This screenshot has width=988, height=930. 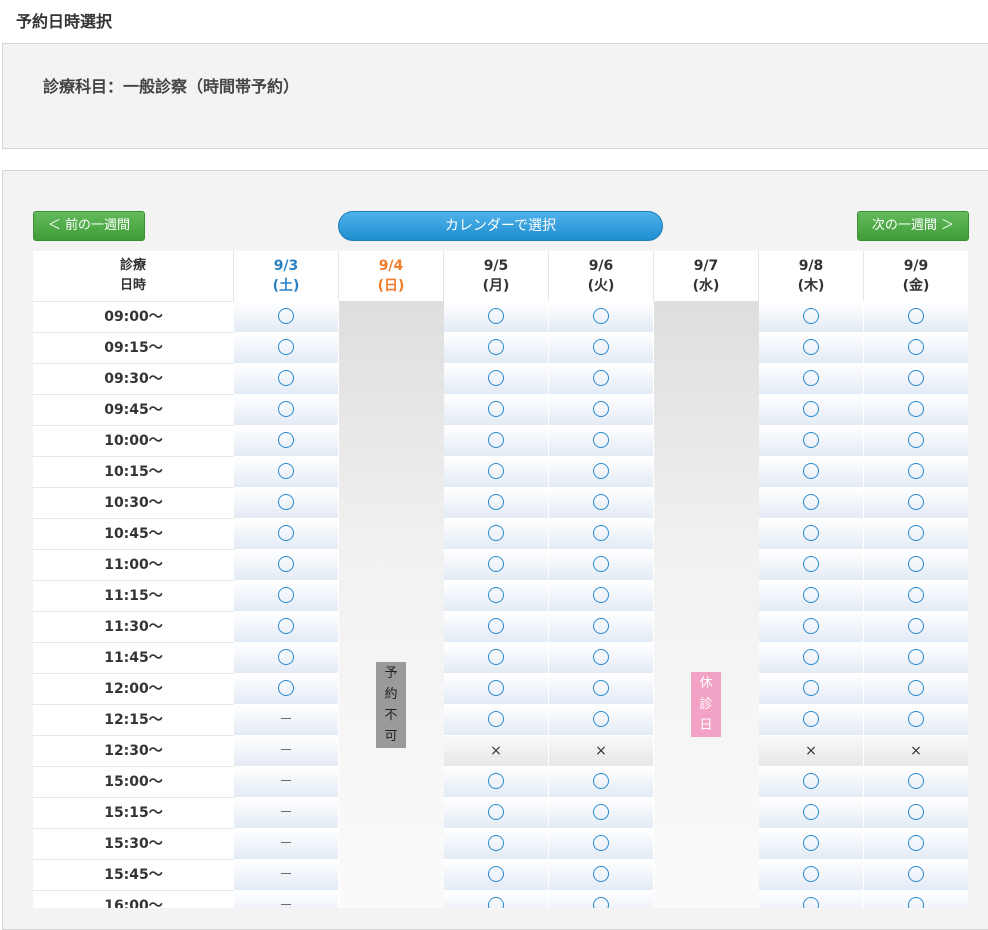 What do you see at coordinates (916, 276) in the screenshot?
I see `day-header: 9/9 (金)` at bounding box center [916, 276].